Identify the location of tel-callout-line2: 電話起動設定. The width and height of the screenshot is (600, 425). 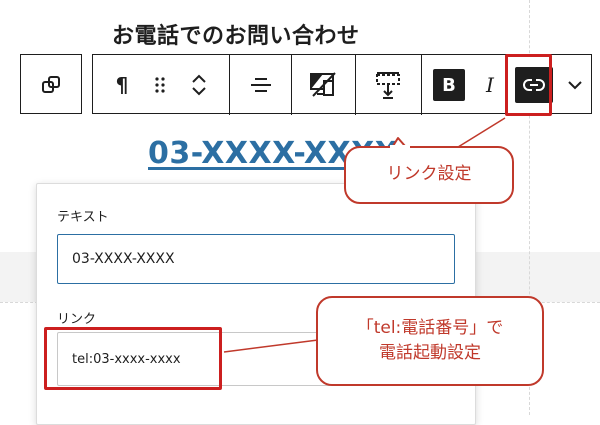
(430, 353).